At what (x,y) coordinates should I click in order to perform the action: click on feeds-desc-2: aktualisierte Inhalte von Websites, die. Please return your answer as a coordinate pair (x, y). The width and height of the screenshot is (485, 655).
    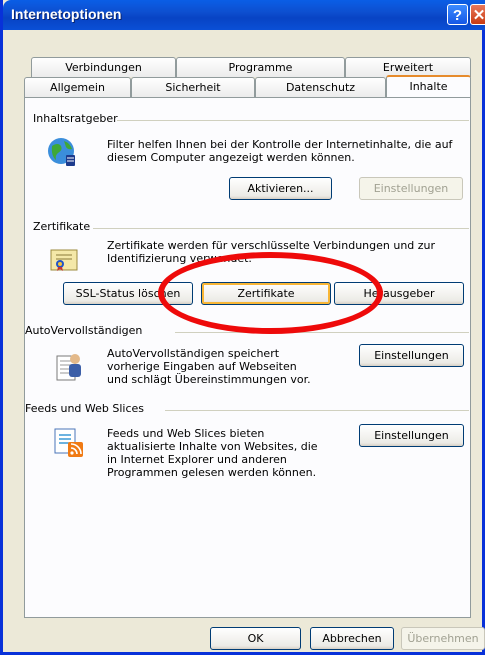
    Looking at the image, I should click on (212, 446).